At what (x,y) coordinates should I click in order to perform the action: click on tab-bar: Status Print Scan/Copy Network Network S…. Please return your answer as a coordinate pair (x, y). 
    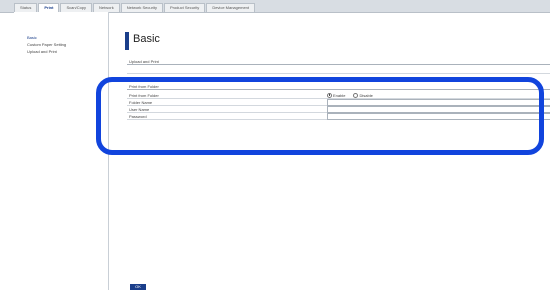
    Looking at the image, I should click on (135, 8).